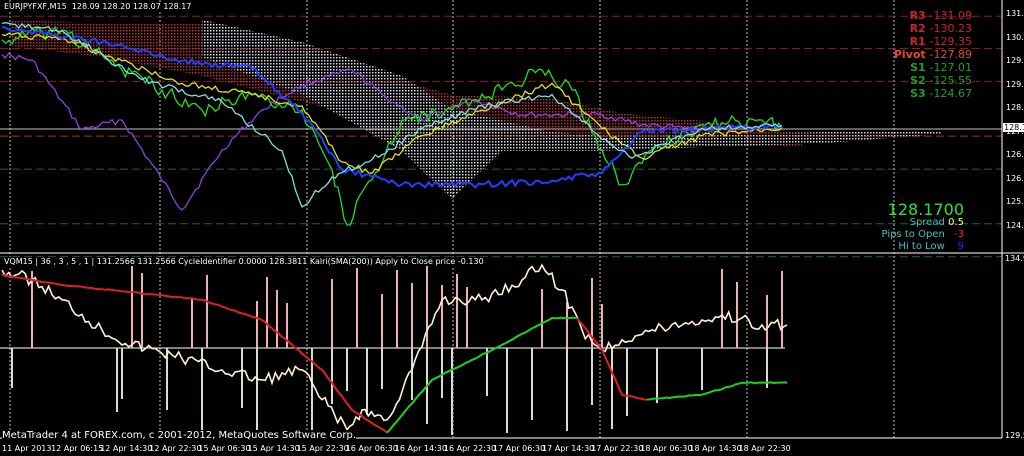 This screenshot has height=456, width=1024. I want to click on pivot-s2: S2 -125.55, so click(941, 80).